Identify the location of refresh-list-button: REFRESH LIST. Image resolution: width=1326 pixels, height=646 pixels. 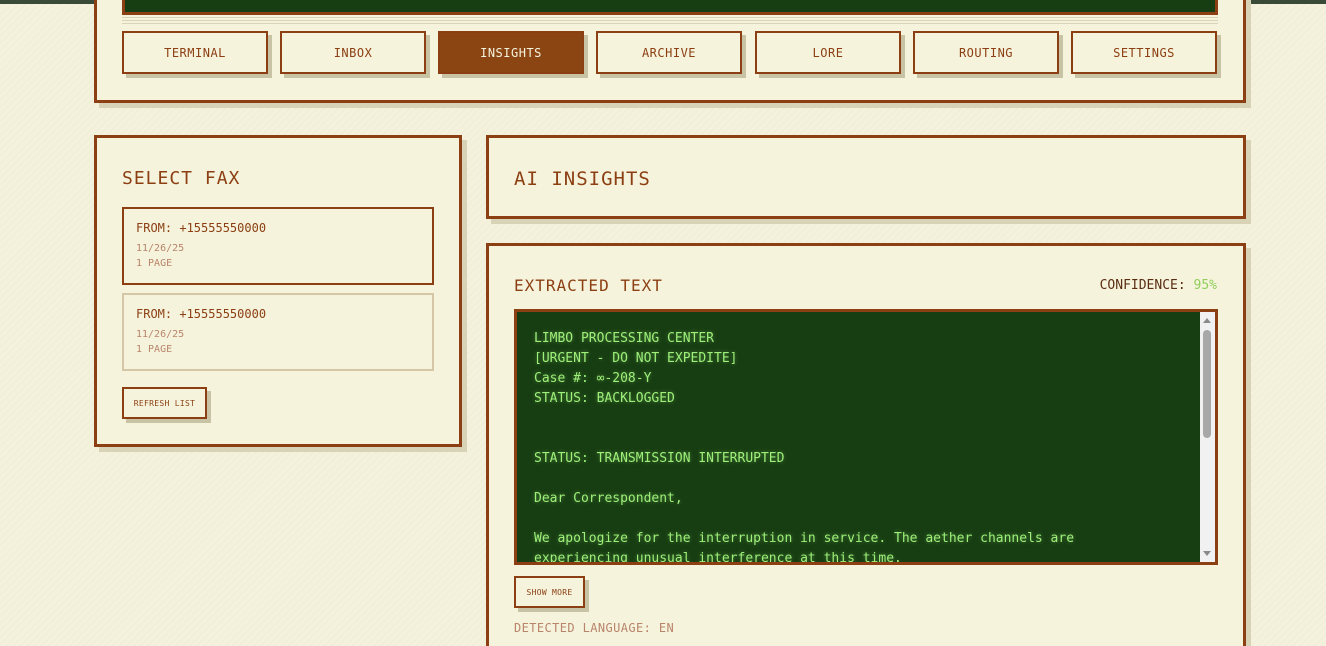
(164, 403).